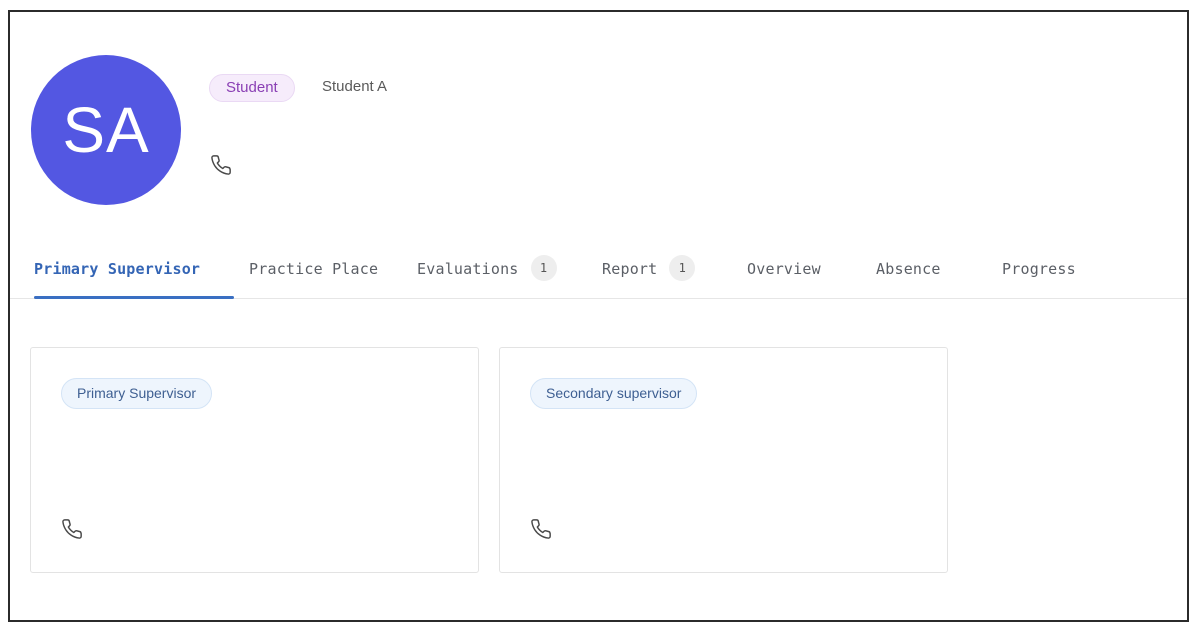 Image resolution: width=1200 pixels, height=627 pixels. I want to click on tab-progress: Progress, so click(1039, 275).